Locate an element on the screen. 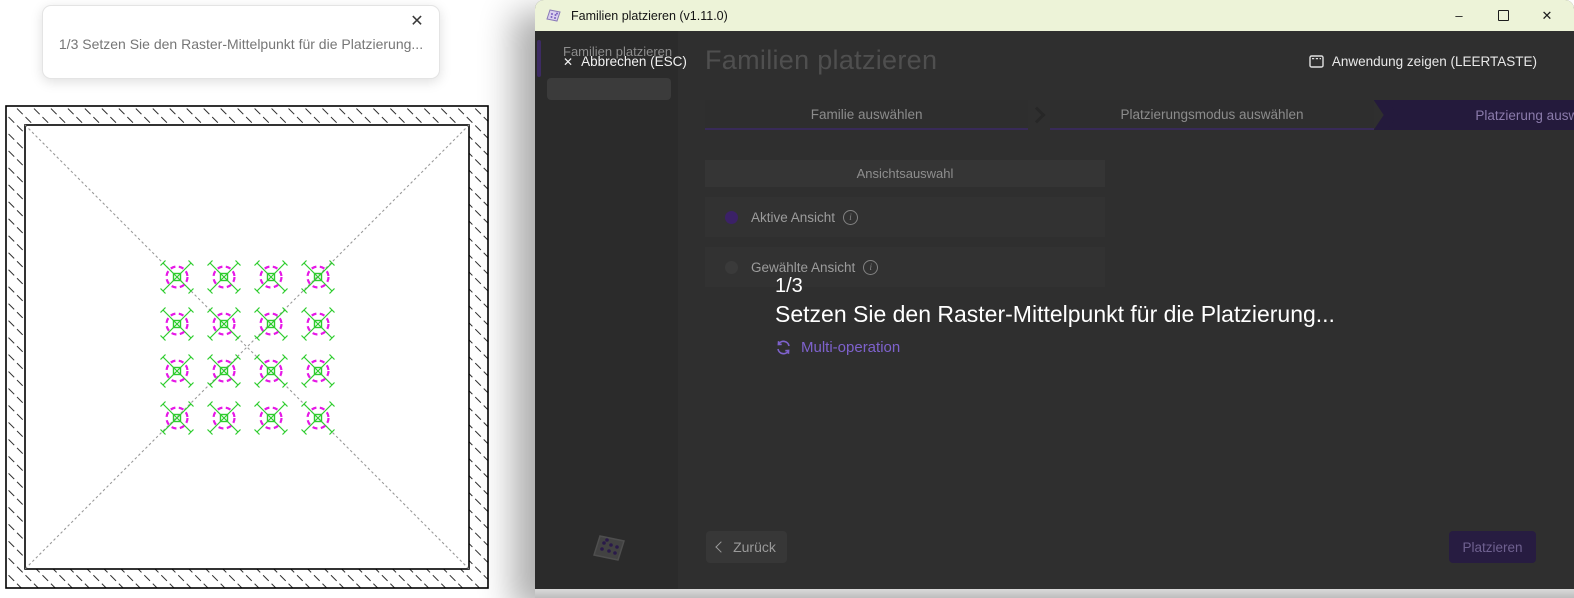 This screenshot has width=1574, height=598. chevron-right-icon is located at coordinates (1037, 115).